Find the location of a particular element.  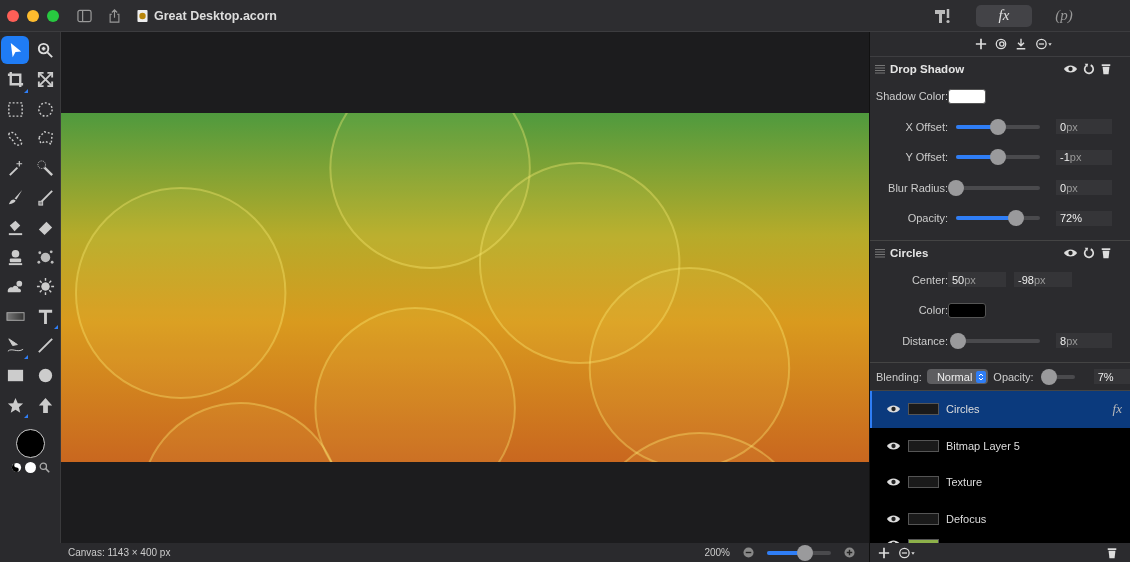

layer-name: Defocus is located at coordinates (966, 518).